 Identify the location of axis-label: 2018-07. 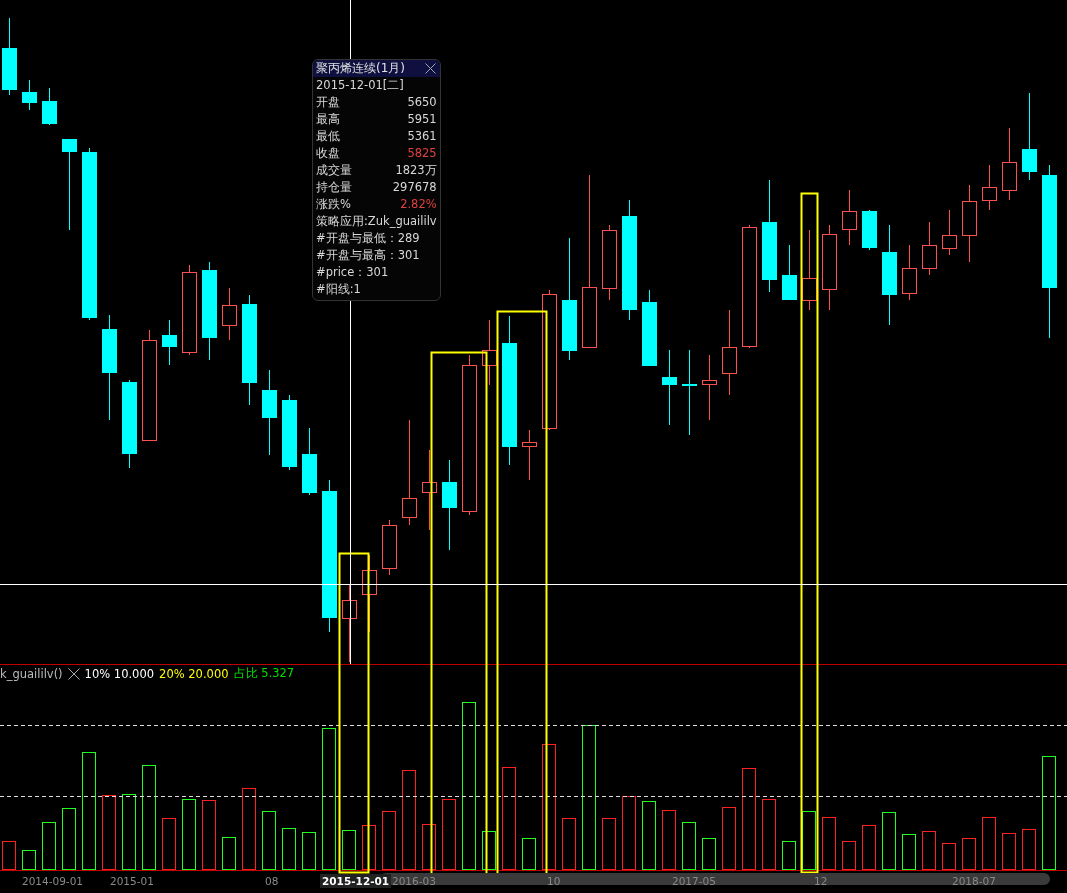
(974, 881).